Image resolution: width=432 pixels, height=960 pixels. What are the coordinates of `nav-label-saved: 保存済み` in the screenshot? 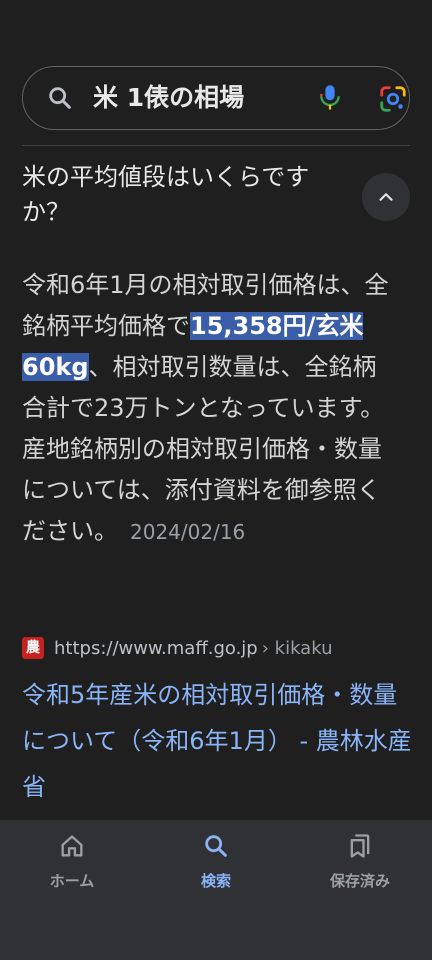 It's located at (359, 881).